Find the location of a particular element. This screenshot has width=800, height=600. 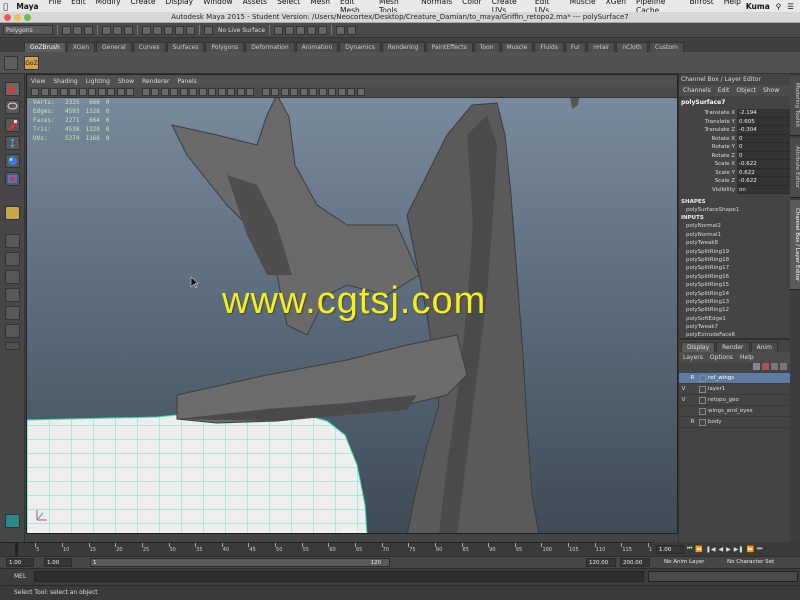

close-icon is located at coordinates (7, 17).